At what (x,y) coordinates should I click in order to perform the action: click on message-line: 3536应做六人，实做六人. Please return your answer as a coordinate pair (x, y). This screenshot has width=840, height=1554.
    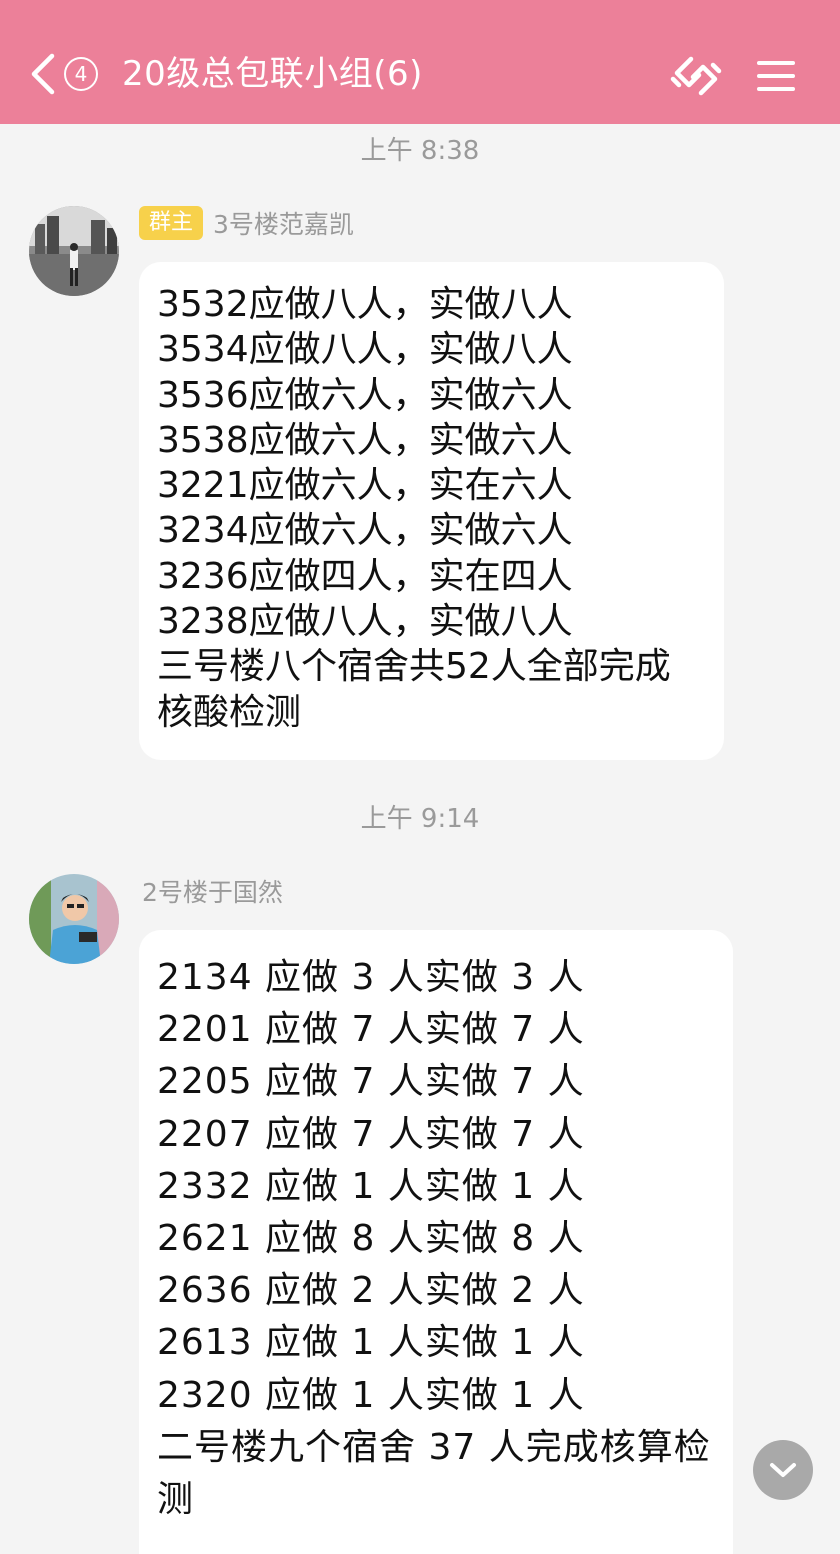
    Looking at the image, I should click on (365, 395).